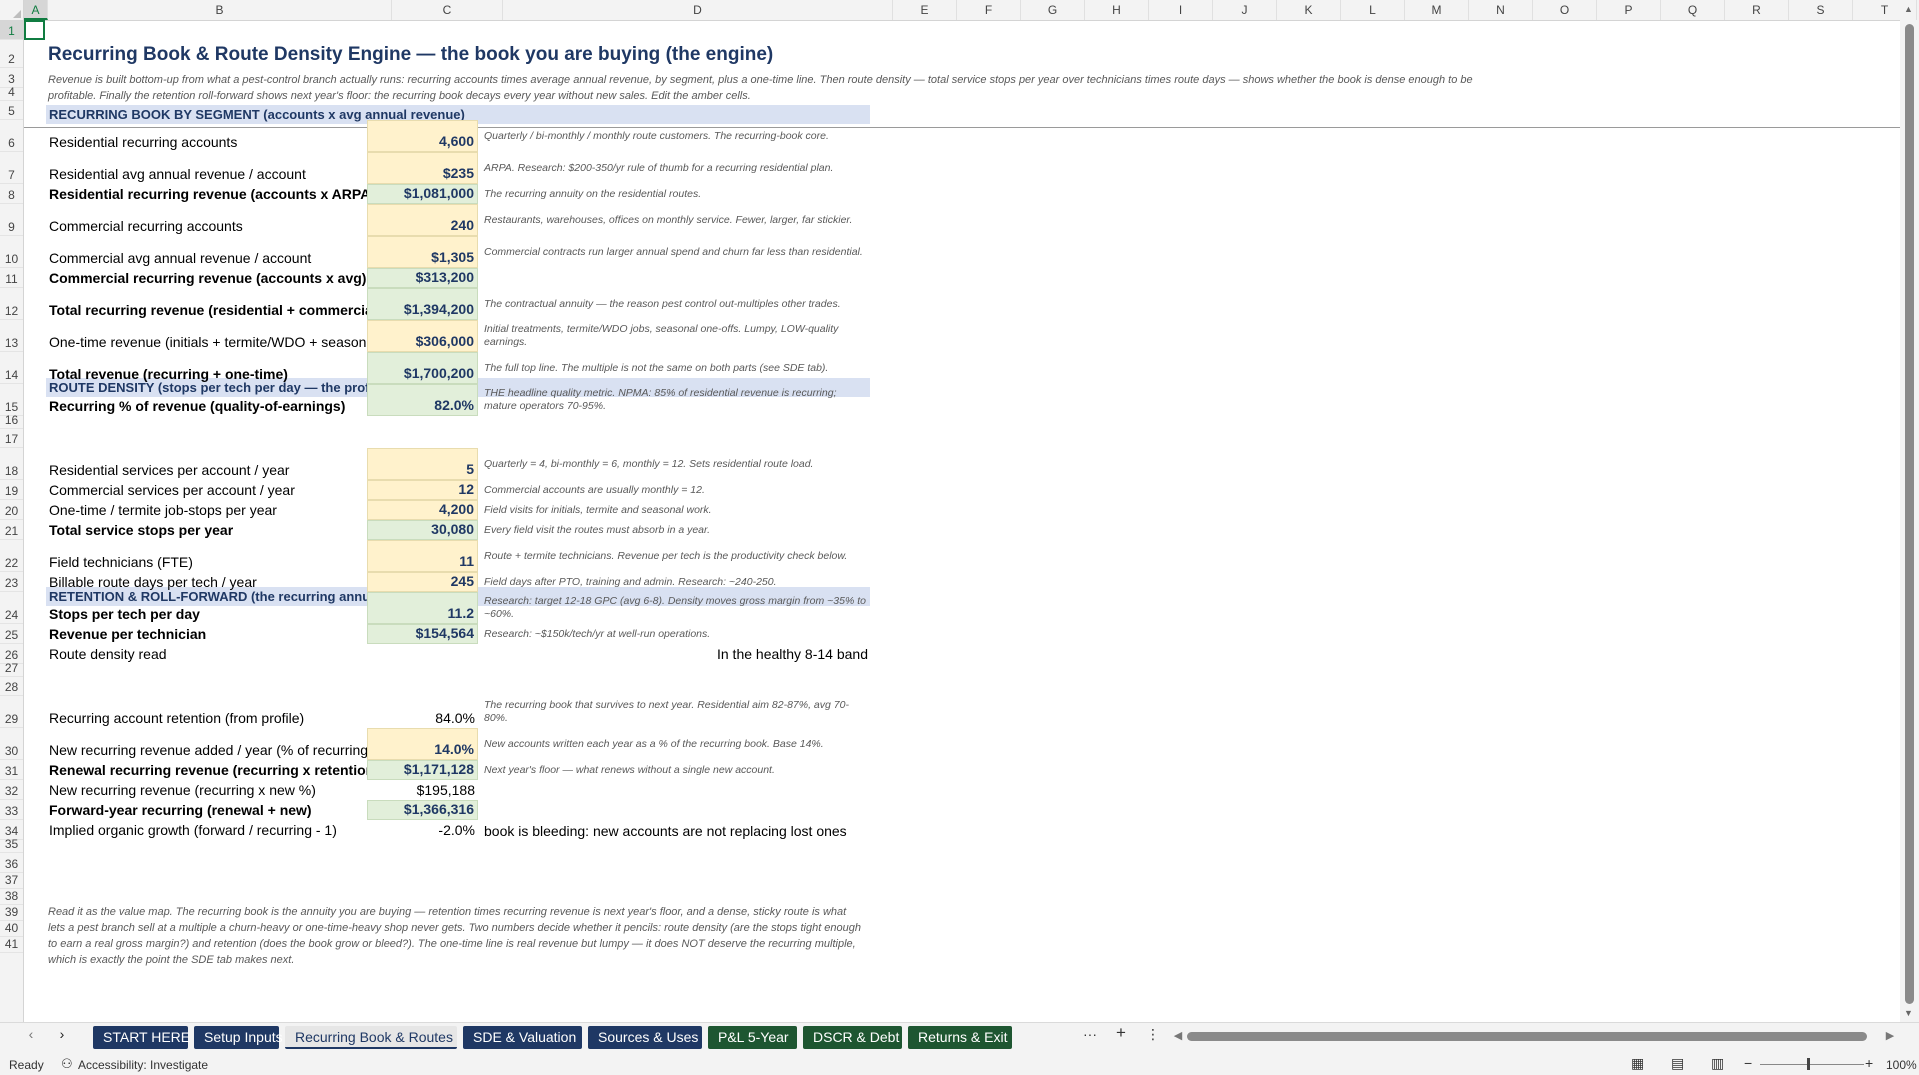 The width and height of the screenshot is (1919, 1075). What do you see at coordinates (207, 220) in the screenshot?
I see `line-label: Commercial recurring accounts` at bounding box center [207, 220].